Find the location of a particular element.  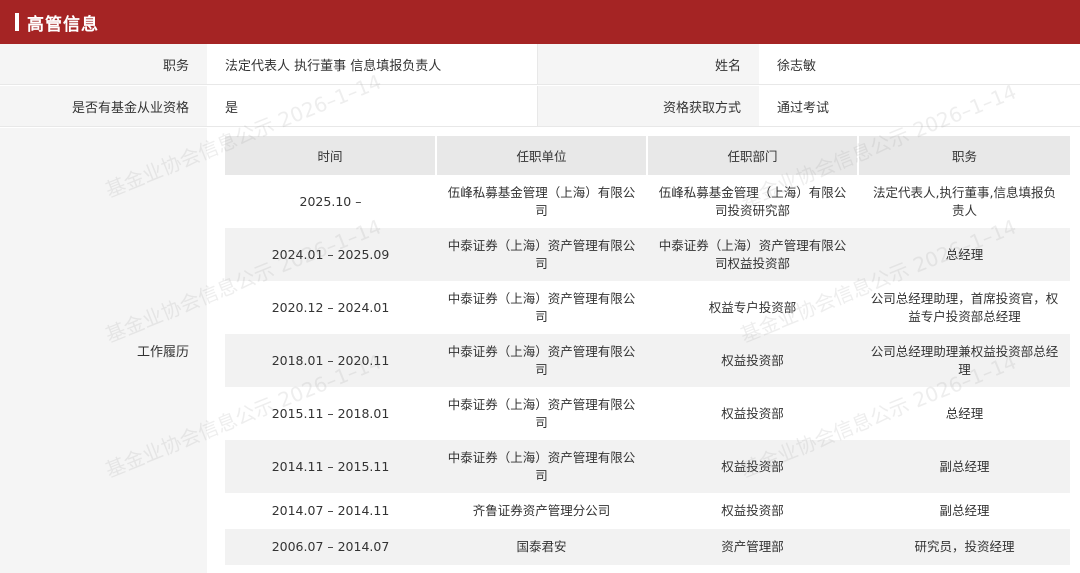

cell-department: 资产管理部 is located at coordinates (752, 547).